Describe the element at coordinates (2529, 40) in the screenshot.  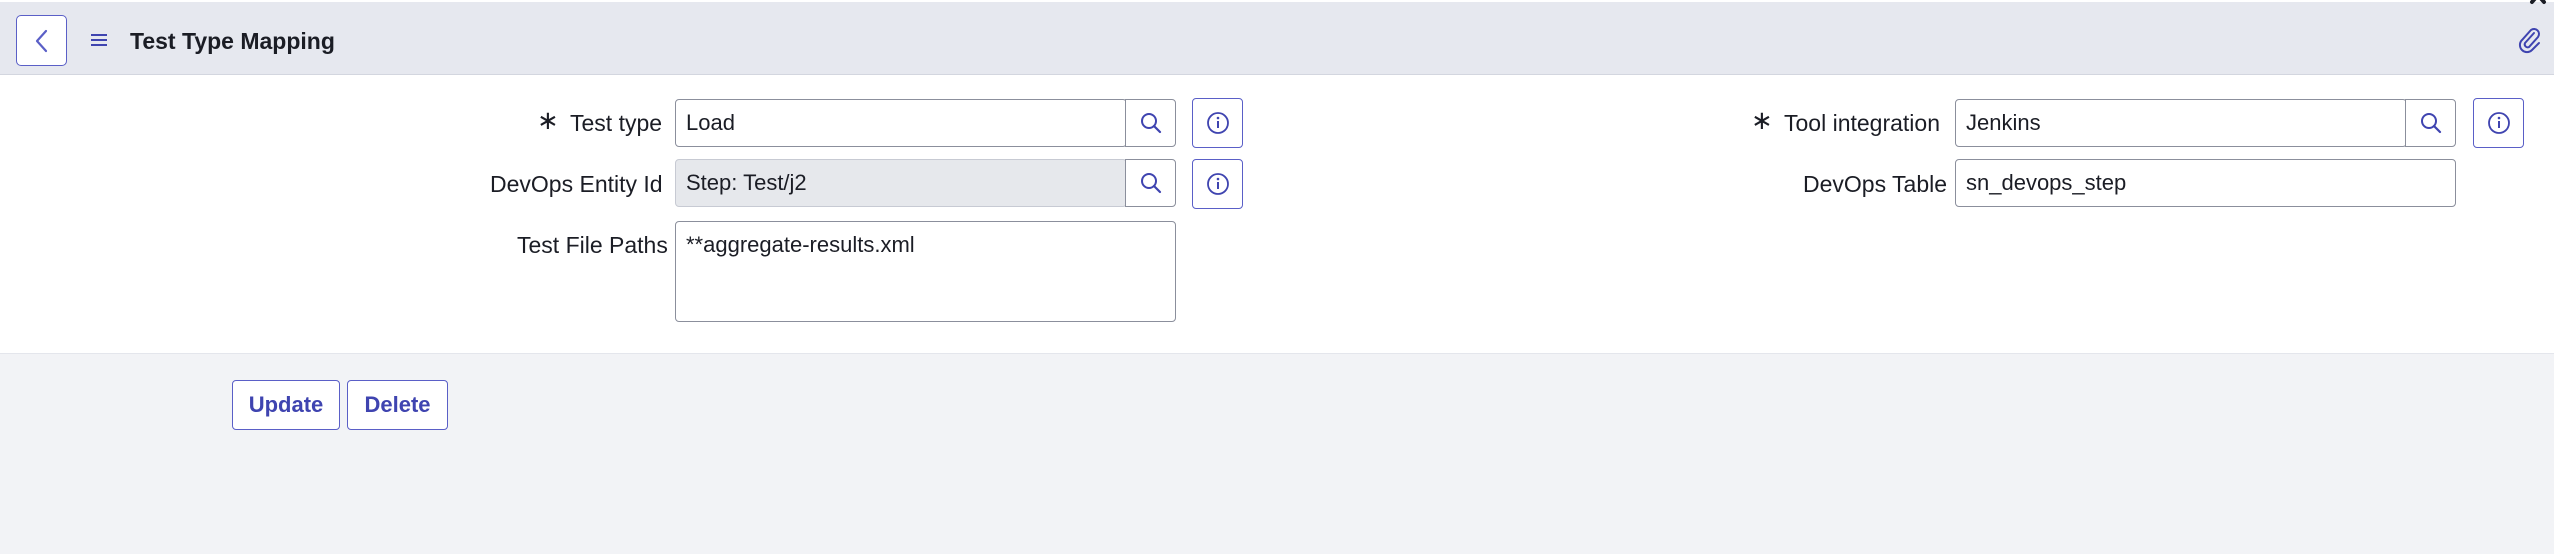
I see `paperclip-icon` at that location.